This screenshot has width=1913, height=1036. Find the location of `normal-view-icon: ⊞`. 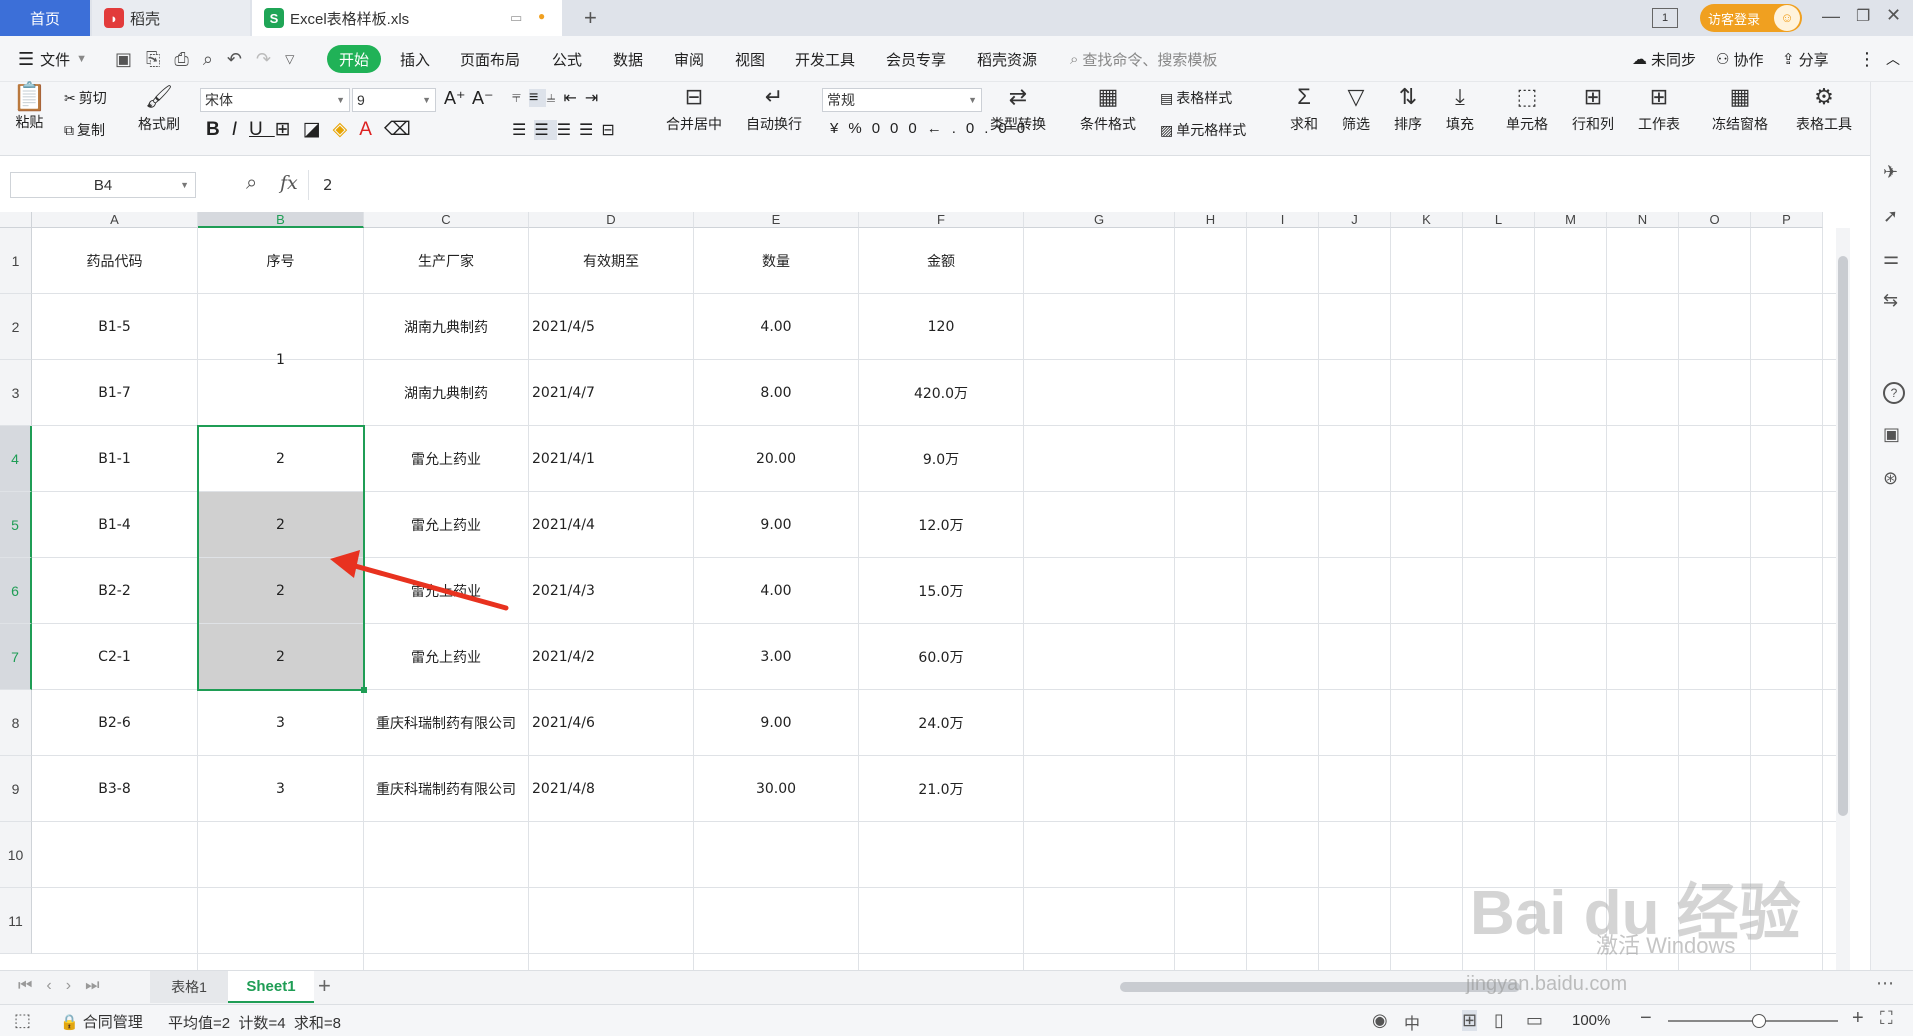

normal-view-icon: ⊞ is located at coordinates (1470, 1020).